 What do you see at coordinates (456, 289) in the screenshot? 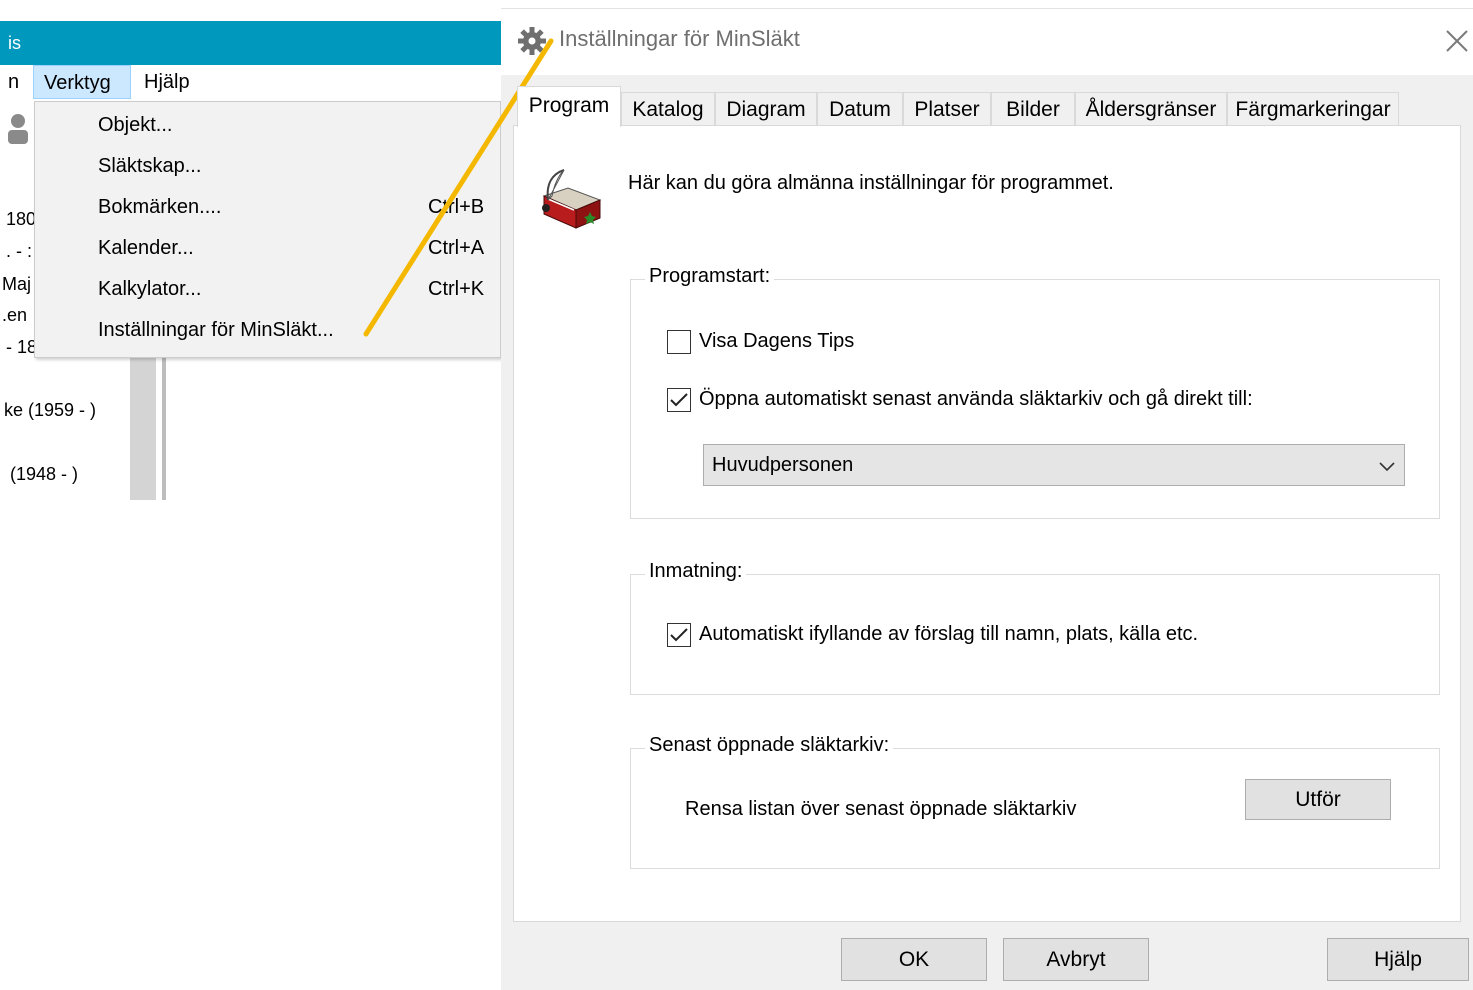
I see `menu-item-shortcut: Ctrl+K` at bounding box center [456, 289].